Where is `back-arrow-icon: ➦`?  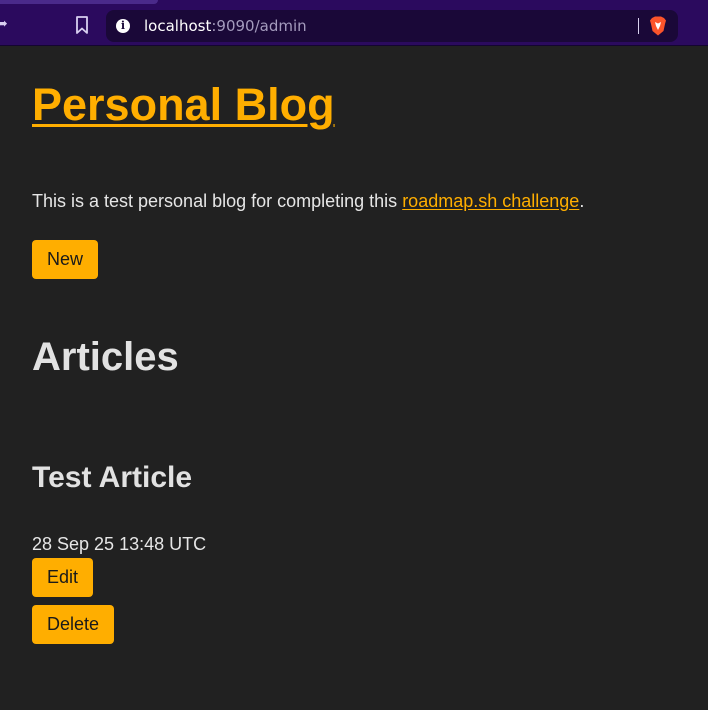
back-arrow-icon: ➦ is located at coordinates (4, 23).